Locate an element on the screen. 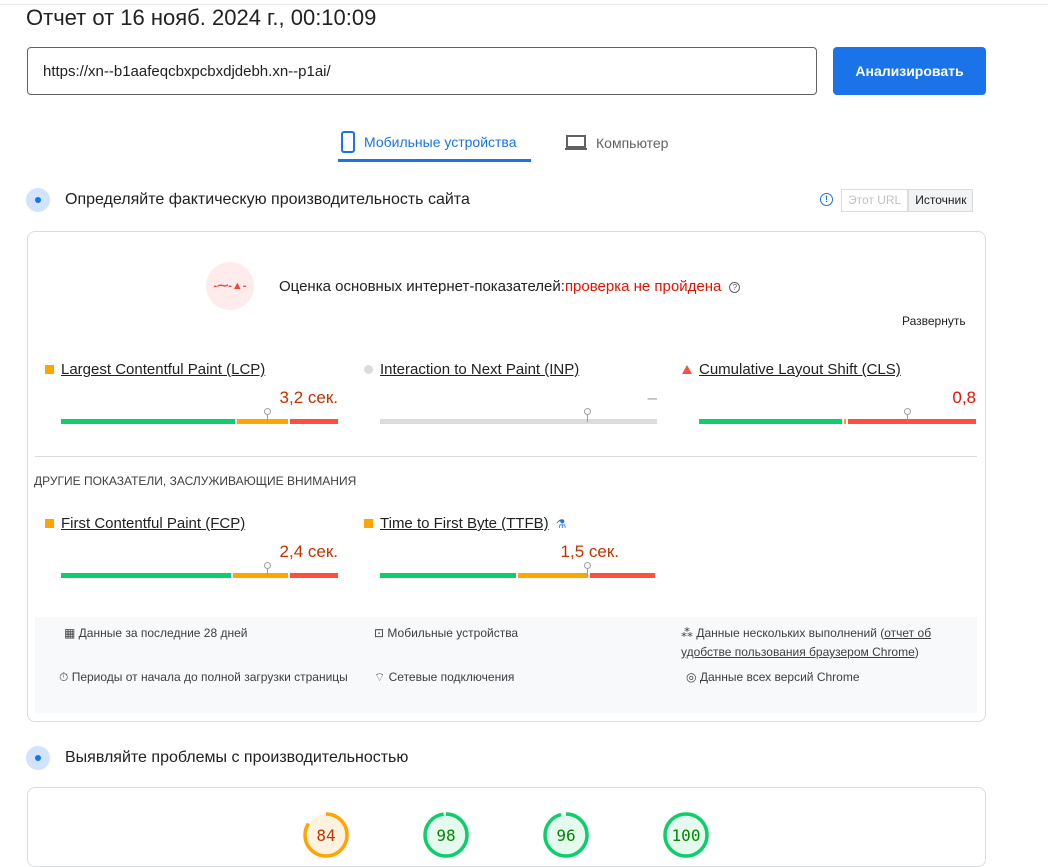 The height and width of the screenshot is (867, 1048). runs-icon: ⁂ is located at coordinates (689, 633).